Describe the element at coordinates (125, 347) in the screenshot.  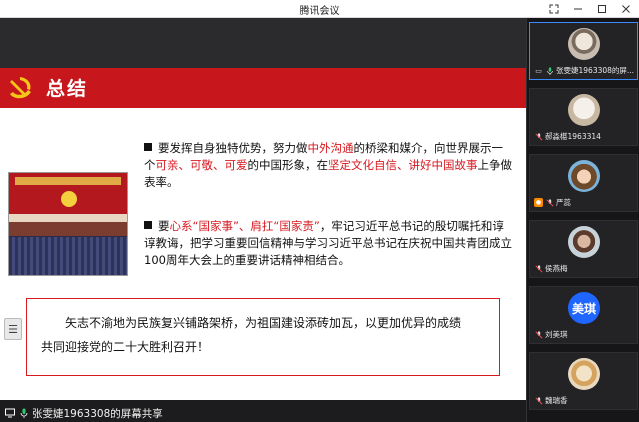
I see `slogan-line-2: 共同迎接党的二十大胜利召开！` at that location.